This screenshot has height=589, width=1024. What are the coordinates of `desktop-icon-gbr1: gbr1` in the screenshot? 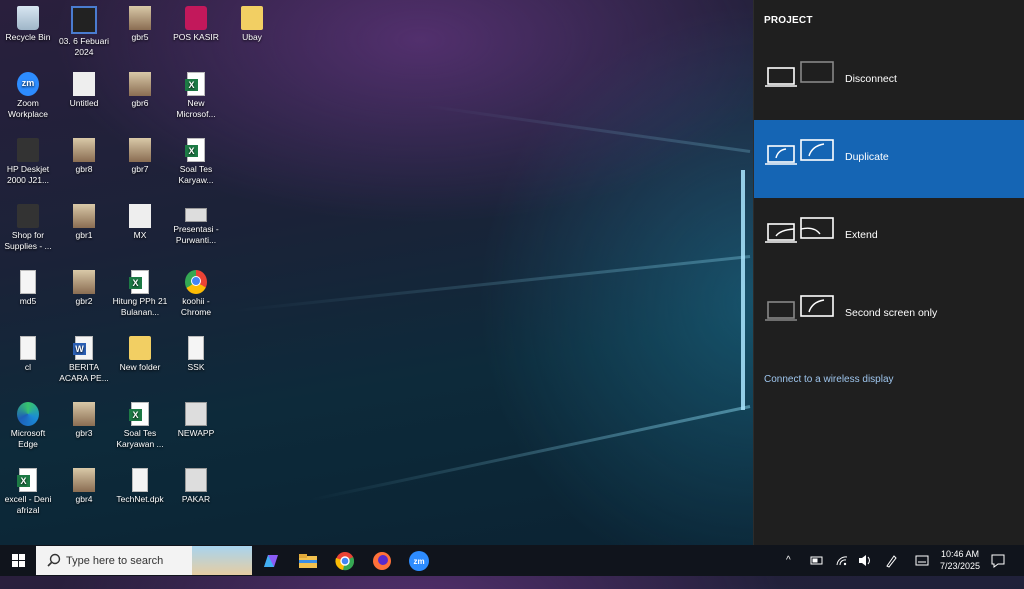 It's located at (84, 220).